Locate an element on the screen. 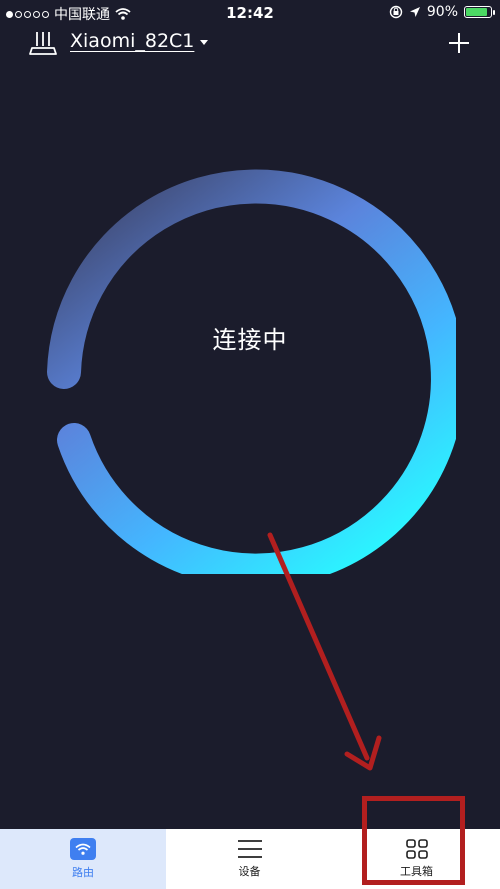  menu-icon is located at coordinates (249, 849).